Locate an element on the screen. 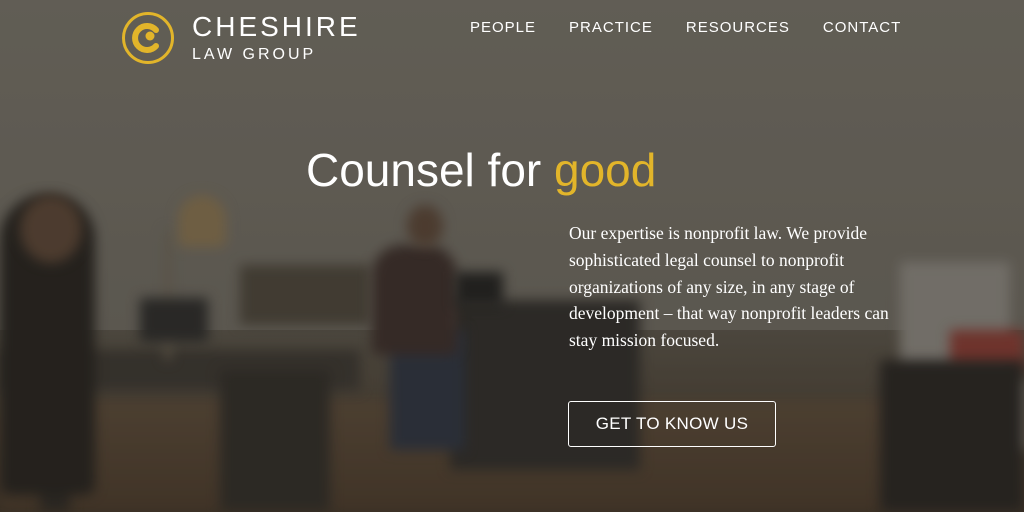  brand-tagline: LAW GROUP is located at coordinates (254, 54).